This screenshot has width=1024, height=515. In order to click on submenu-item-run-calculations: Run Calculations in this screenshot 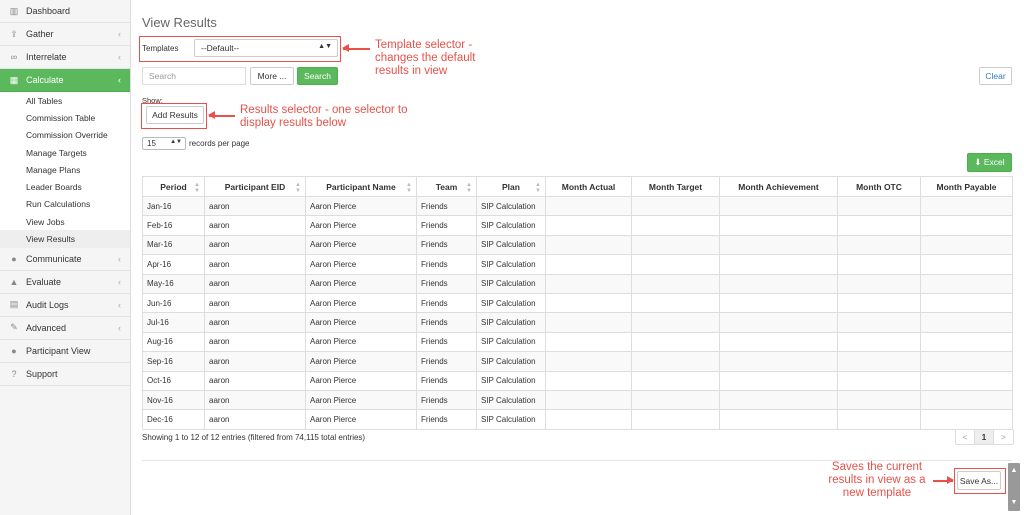, I will do `click(65, 204)`.